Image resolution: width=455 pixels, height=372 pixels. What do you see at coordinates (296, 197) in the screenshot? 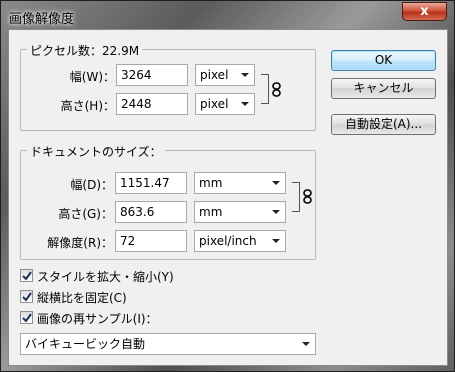
I see `document-link-bracket` at bounding box center [296, 197].